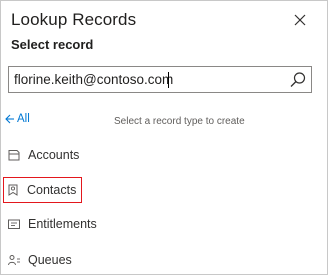  What do you see at coordinates (14, 224) in the screenshot?
I see `entitlement-icon` at bounding box center [14, 224].